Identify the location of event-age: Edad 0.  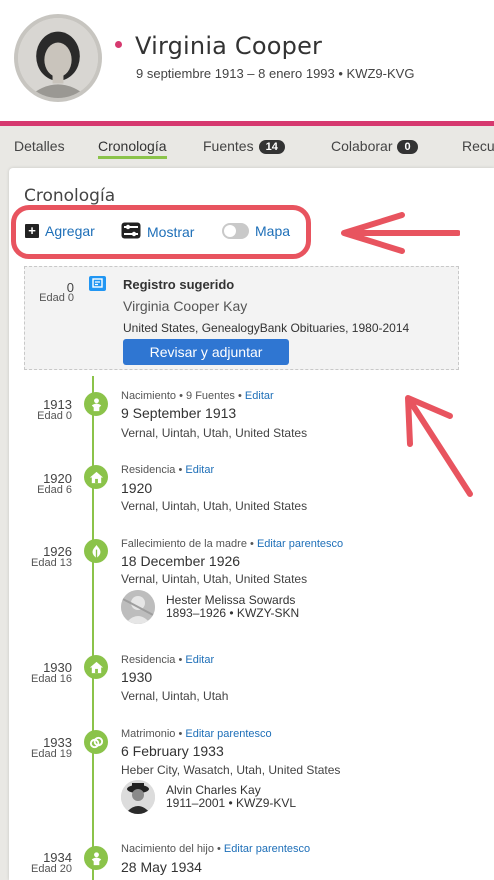
(54, 416).